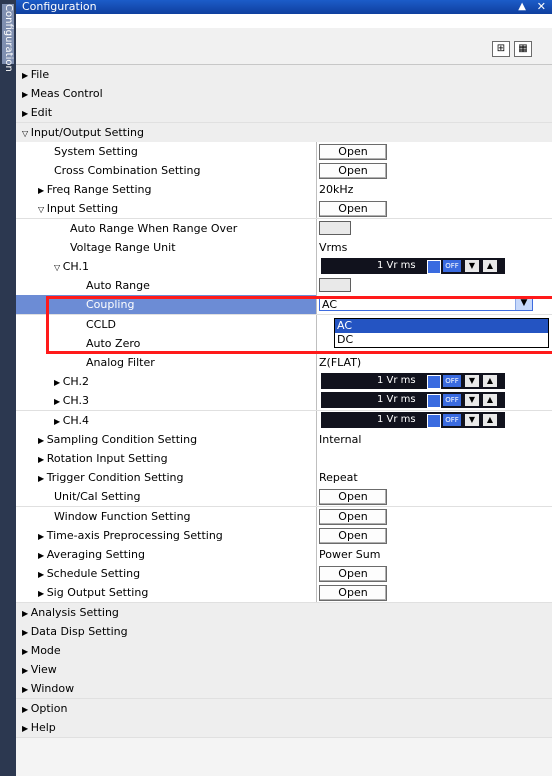  Describe the element at coordinates (83, 132) in the screenshot. I see `tree-row-label: ▽ Input/Output Setting` at that location.